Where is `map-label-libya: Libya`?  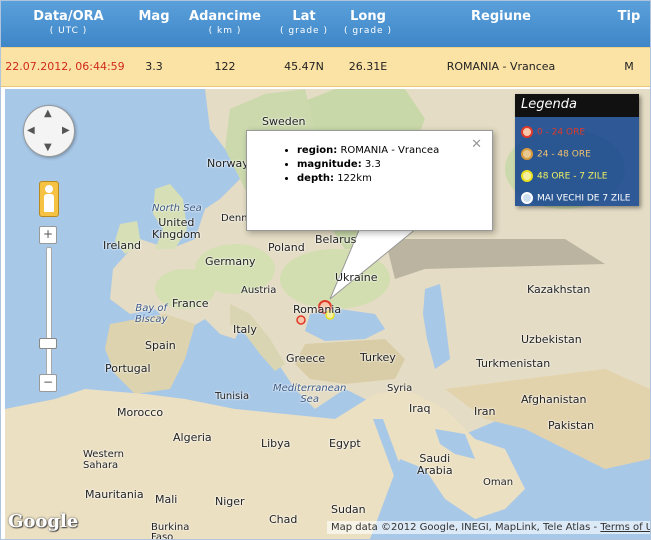
map-label-libya: Libya is located at coordinates (276, 443).